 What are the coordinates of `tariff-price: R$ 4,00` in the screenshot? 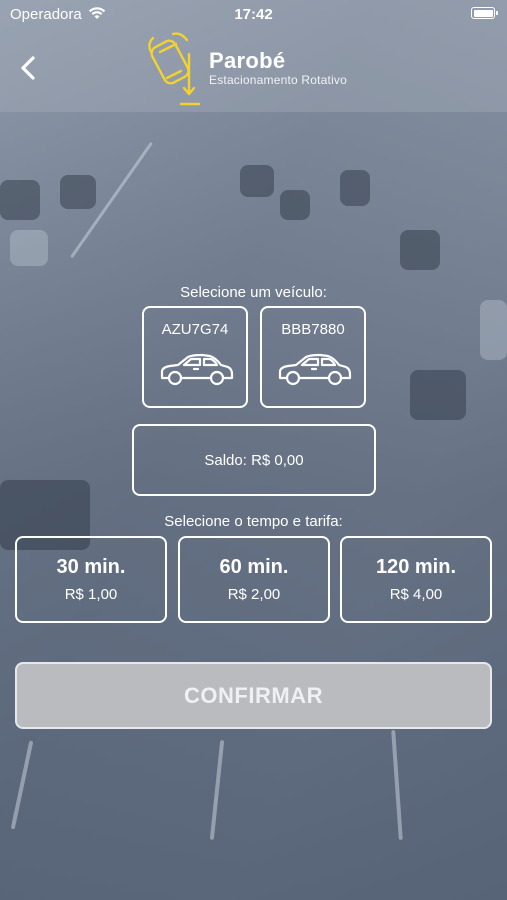 It's located at (416, 594).